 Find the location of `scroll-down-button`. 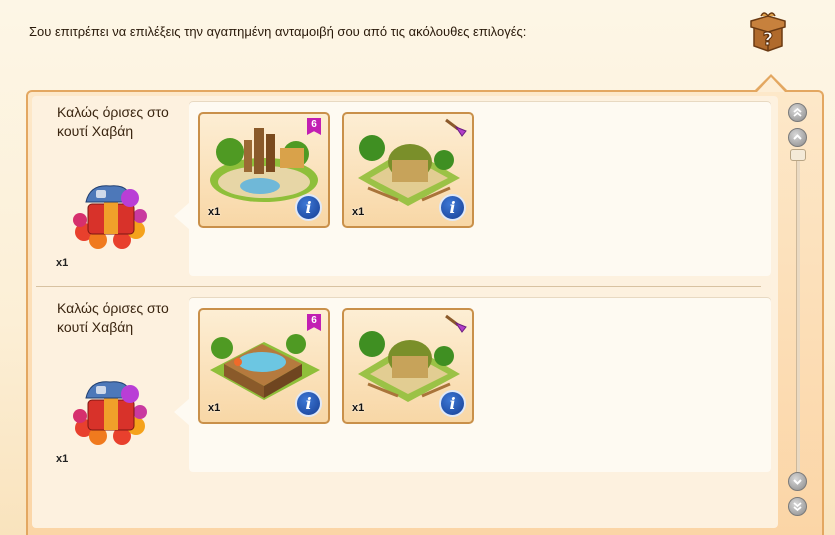

scroll-down-button is located at coordinates (797, 481).